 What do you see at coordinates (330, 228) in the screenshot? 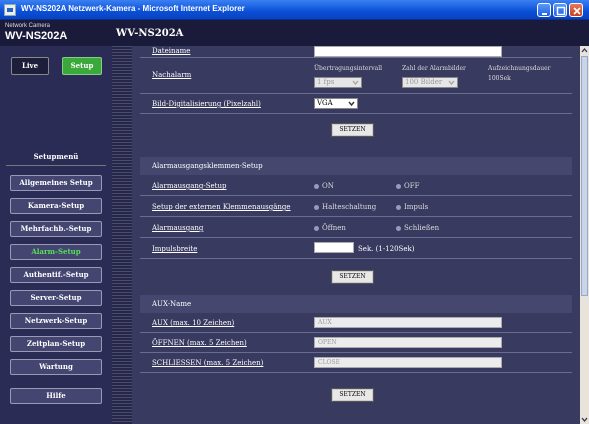
I see `radio-offnen: Öffnen` at bounding box center [330, 228].